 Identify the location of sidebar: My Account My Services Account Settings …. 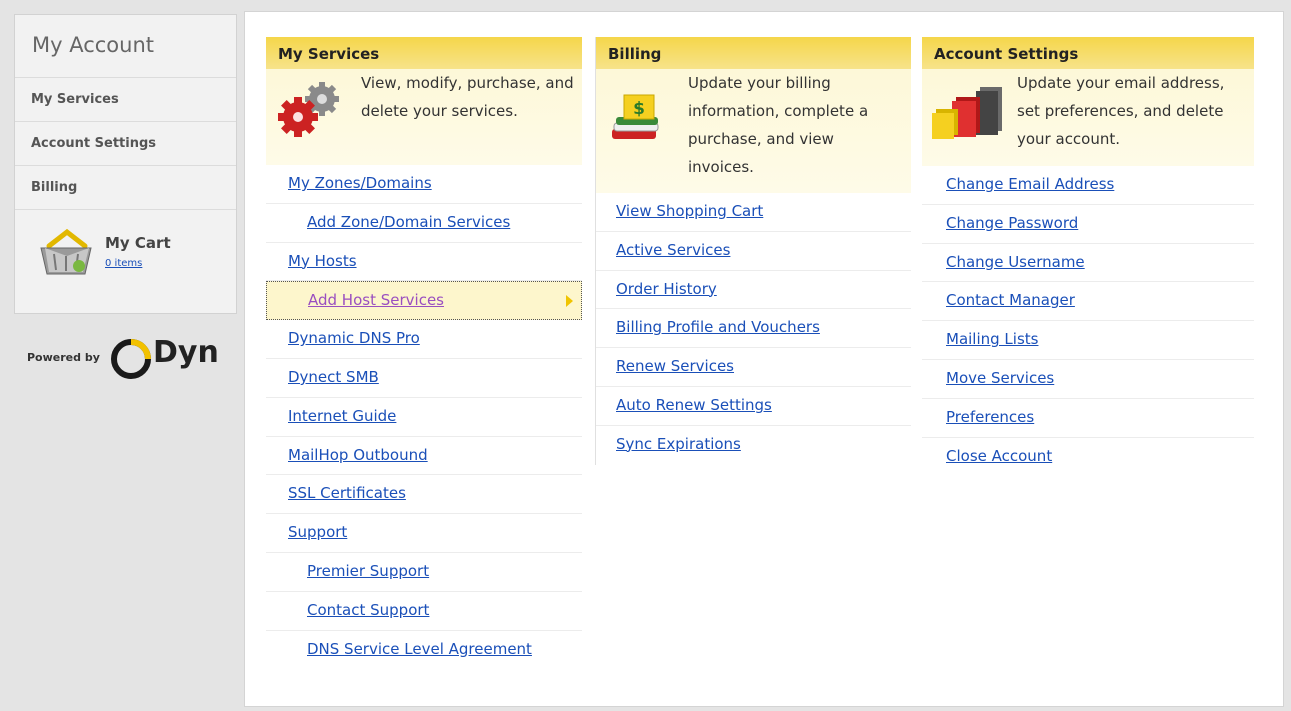
(125, 164).